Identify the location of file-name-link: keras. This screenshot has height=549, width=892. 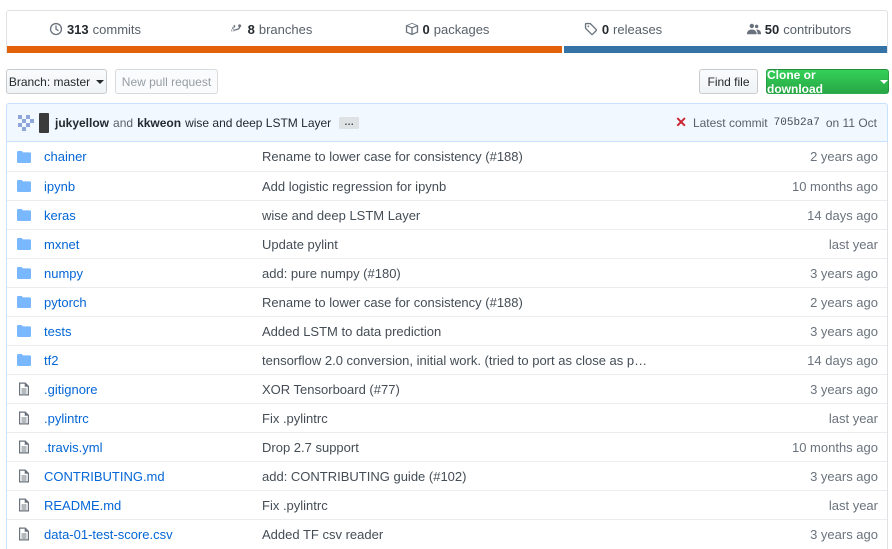
(153, 215).